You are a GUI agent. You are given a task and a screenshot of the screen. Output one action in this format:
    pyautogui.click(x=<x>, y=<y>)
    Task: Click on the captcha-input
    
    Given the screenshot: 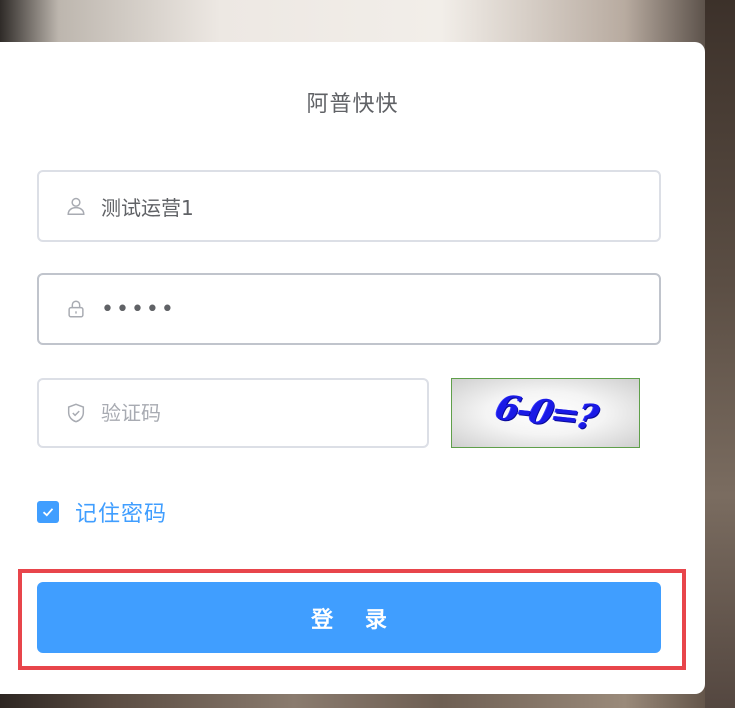 What is the action you would take?
    pyautogui.click(x=264, y=413)
    